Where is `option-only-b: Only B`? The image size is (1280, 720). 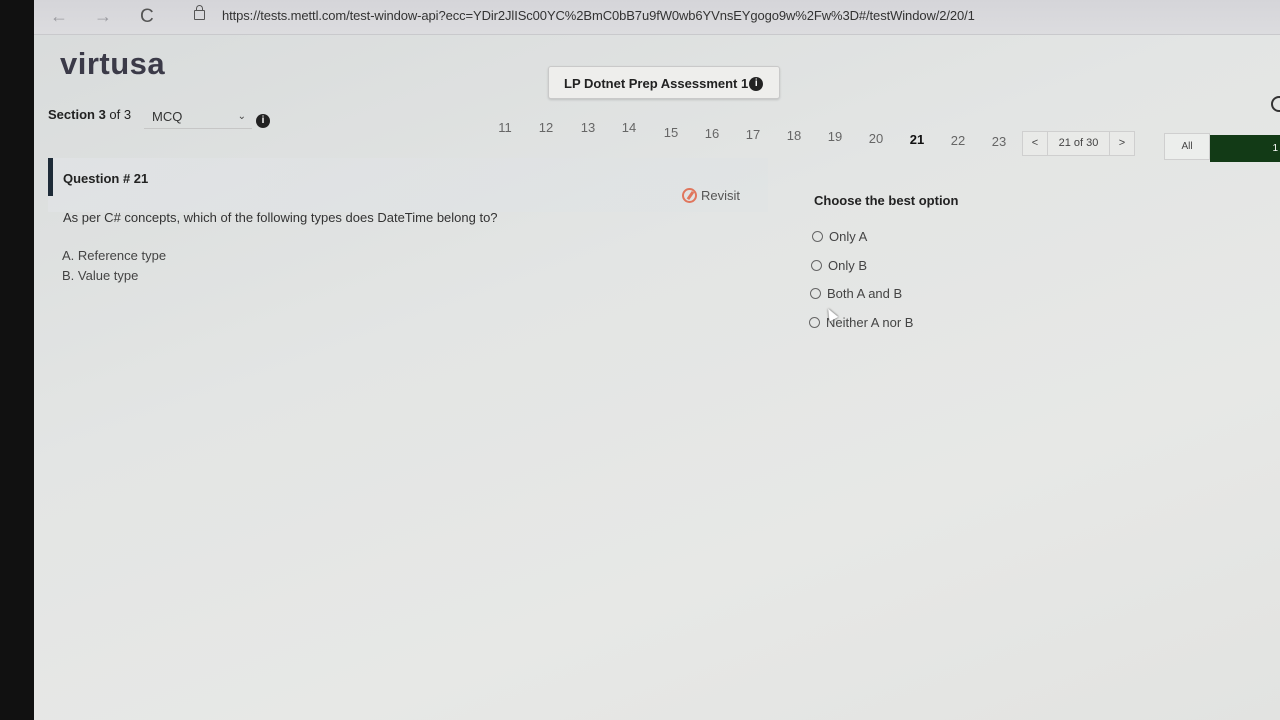 option-only-b: Only B is located at coordinates (839, 265).